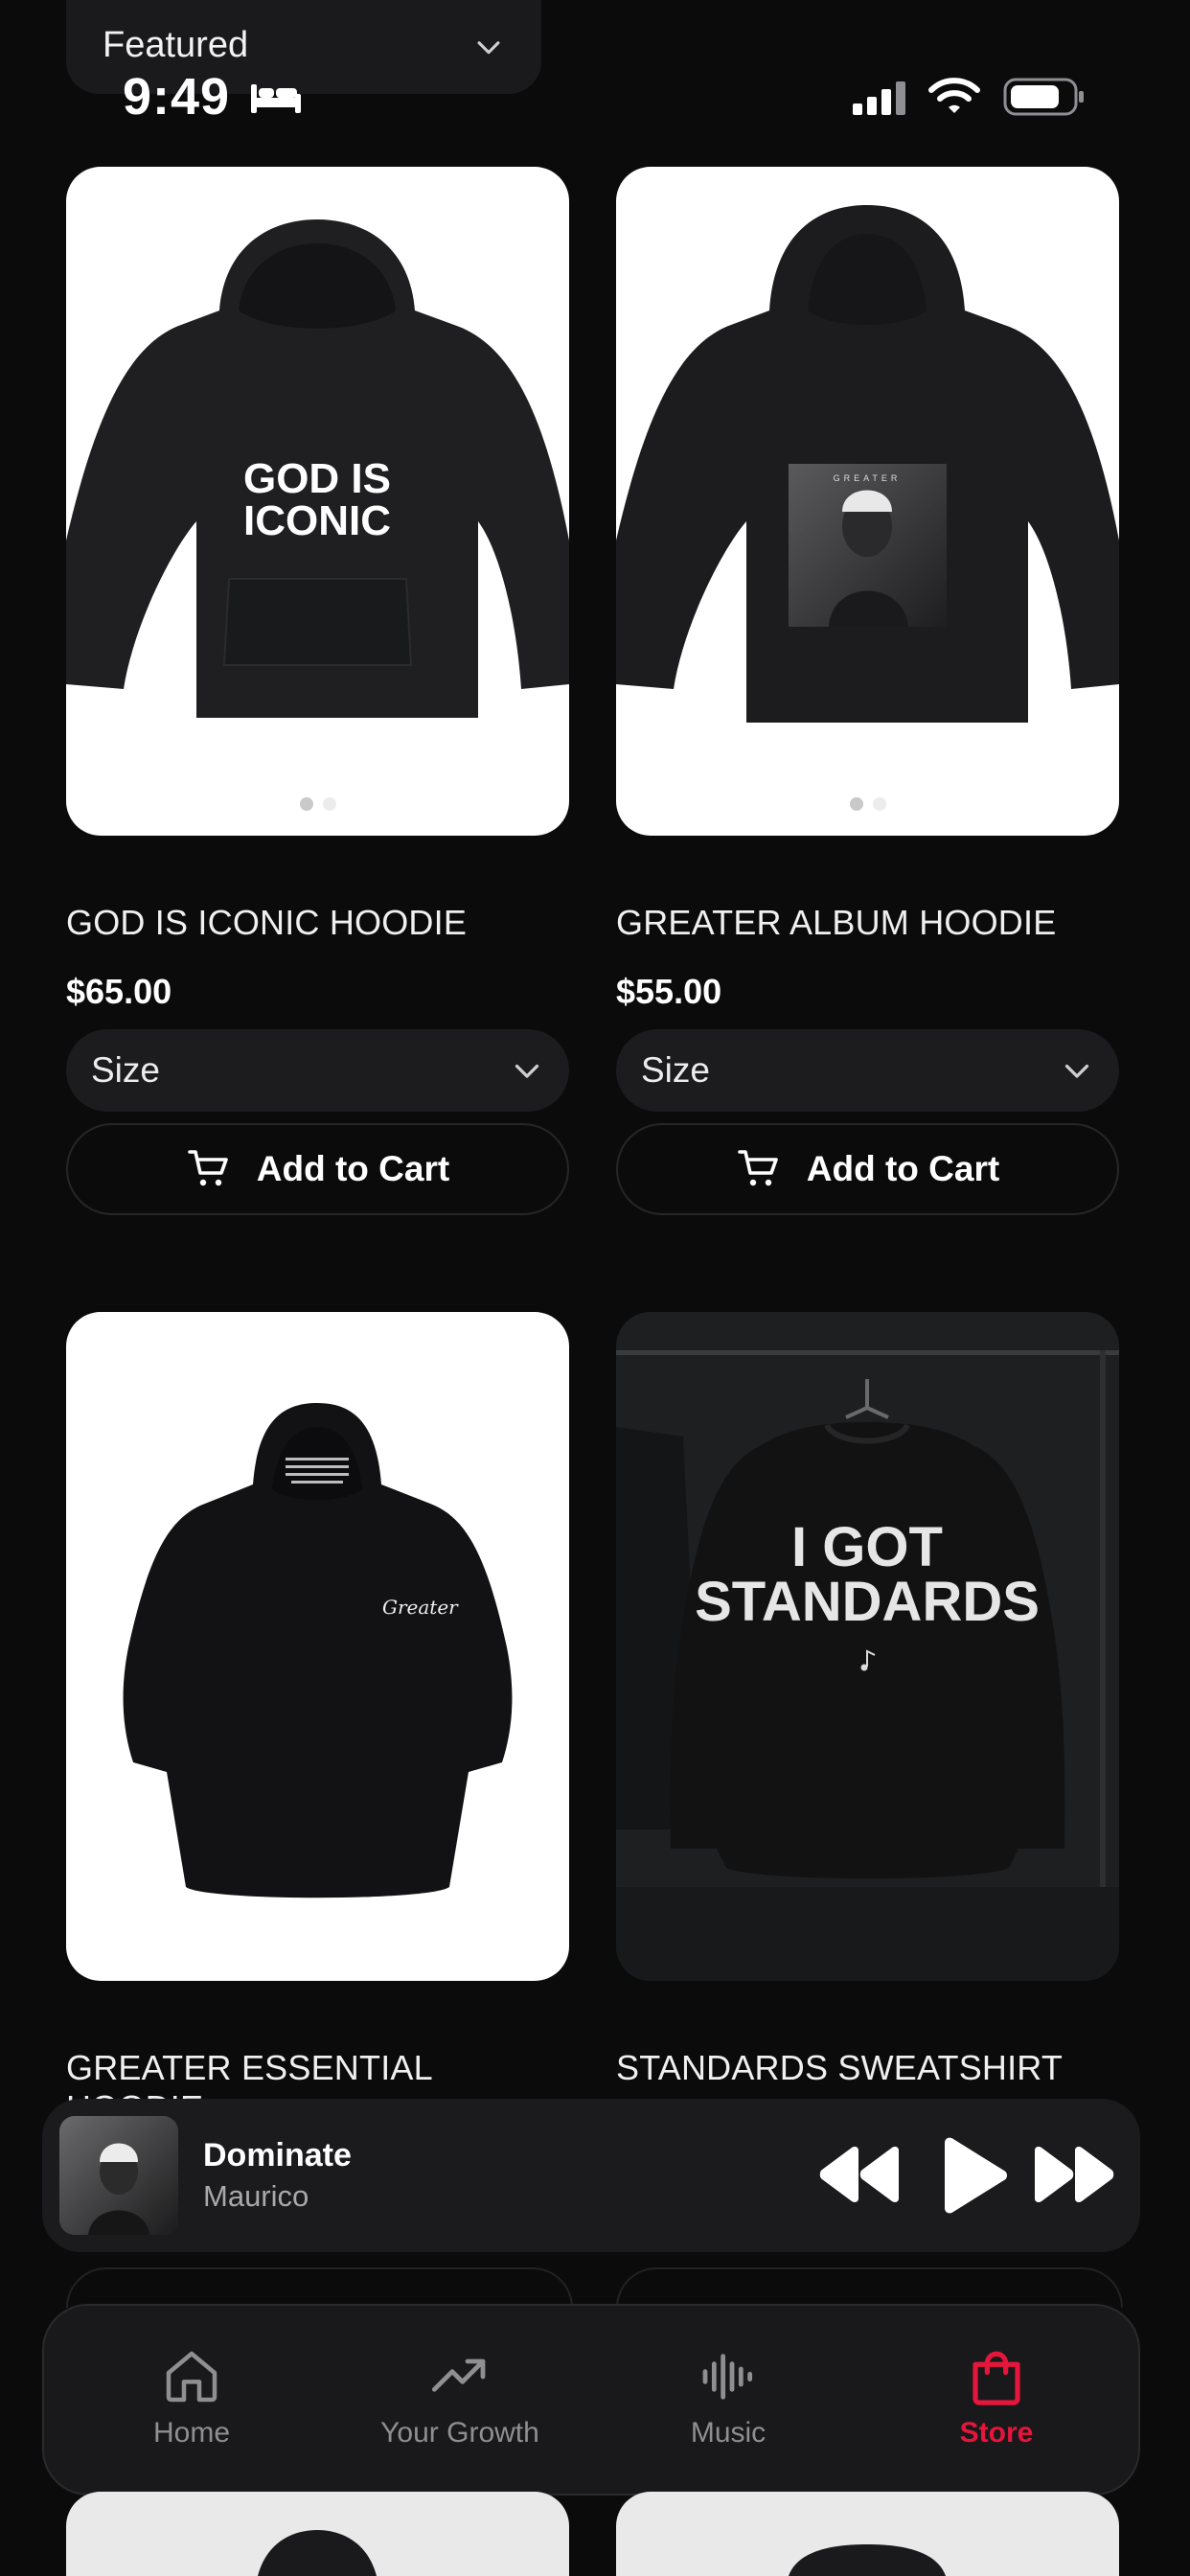 Image resolution: width=1190 pixels, height=2576 pixels. I want to click on play-button, so click(974, 2175).